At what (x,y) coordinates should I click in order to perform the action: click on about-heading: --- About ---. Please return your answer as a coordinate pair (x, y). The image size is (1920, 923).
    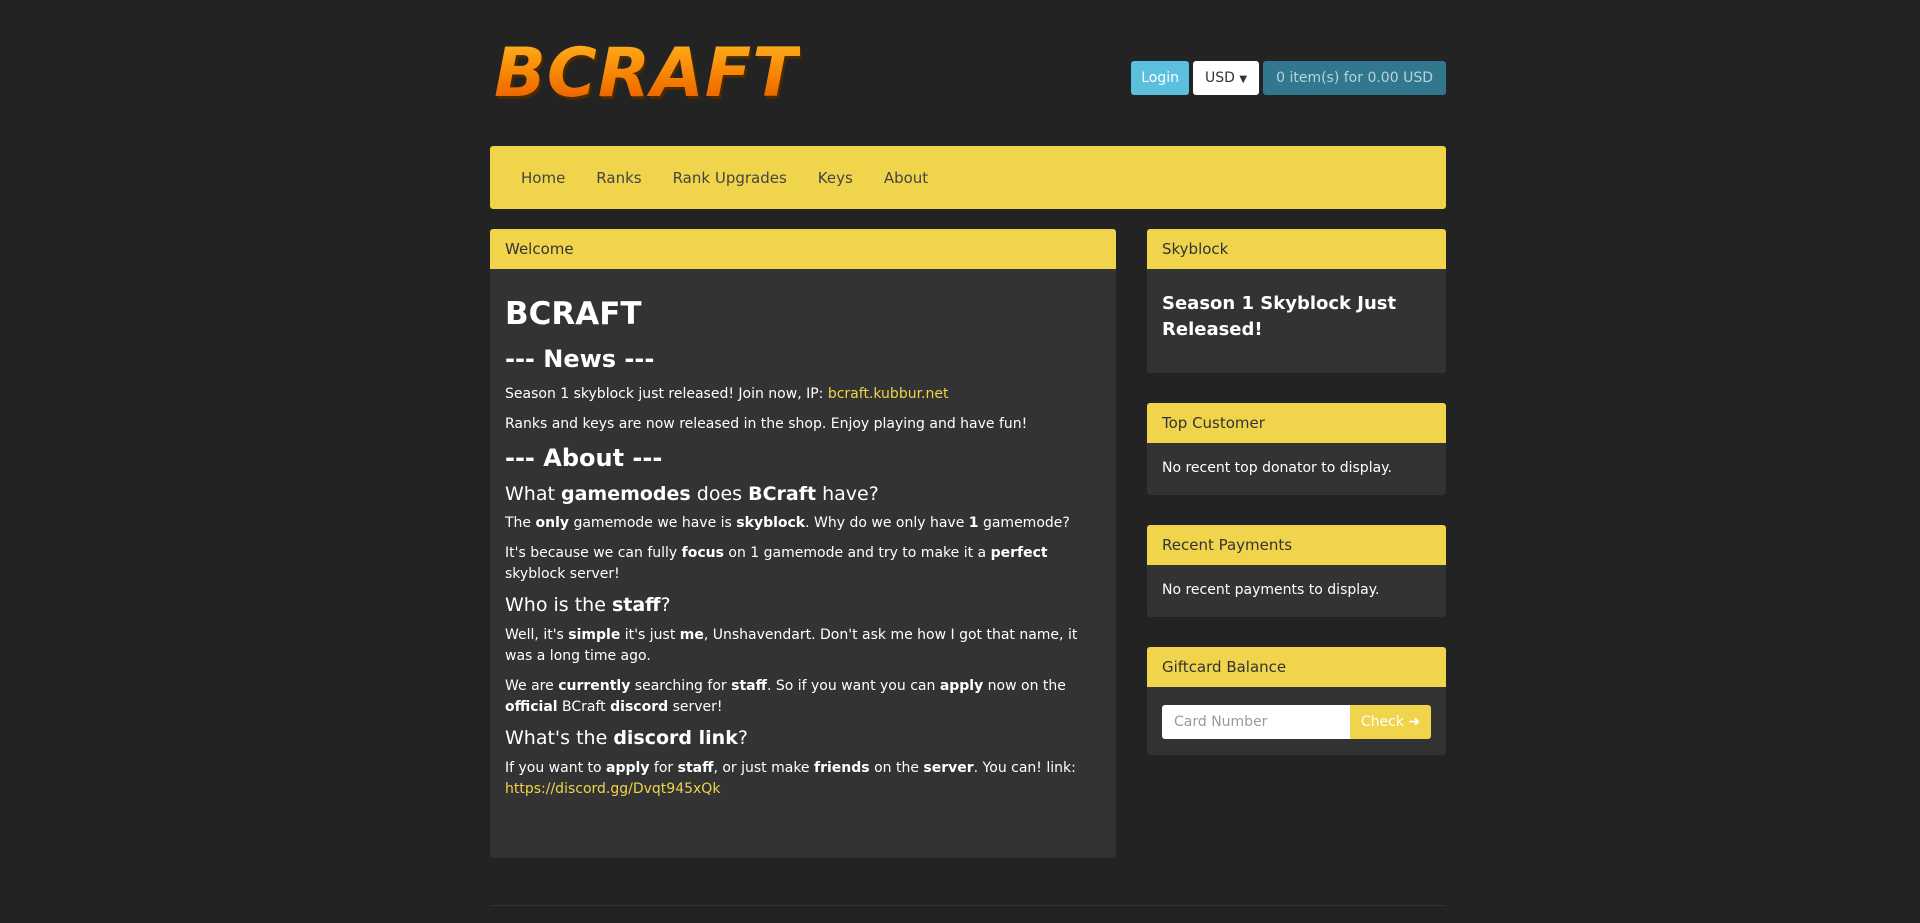
    Looking at the image, I should click on (584, 457).